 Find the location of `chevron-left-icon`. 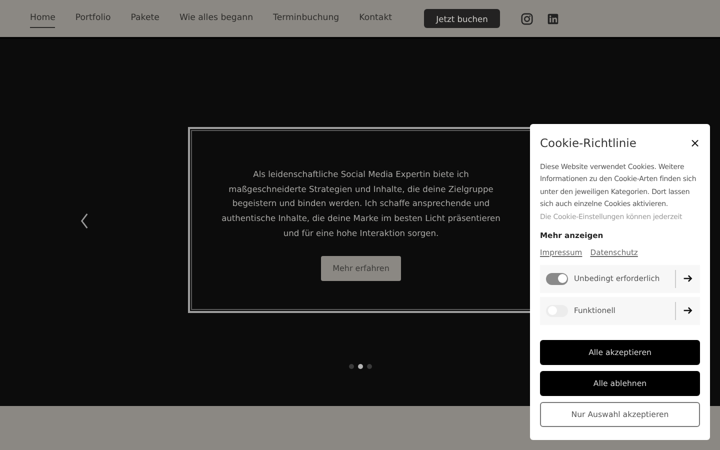

chevron-left-icon is located at coordinates (84, 221).